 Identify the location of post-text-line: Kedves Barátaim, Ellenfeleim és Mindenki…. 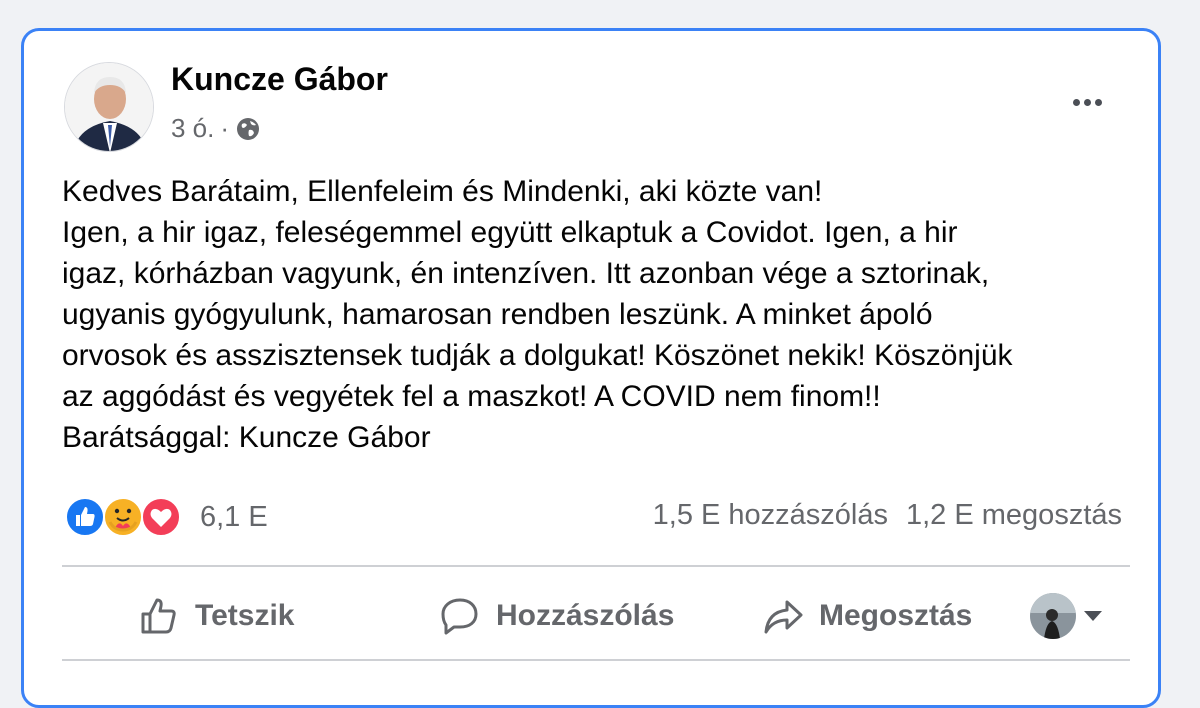
(442, 191).